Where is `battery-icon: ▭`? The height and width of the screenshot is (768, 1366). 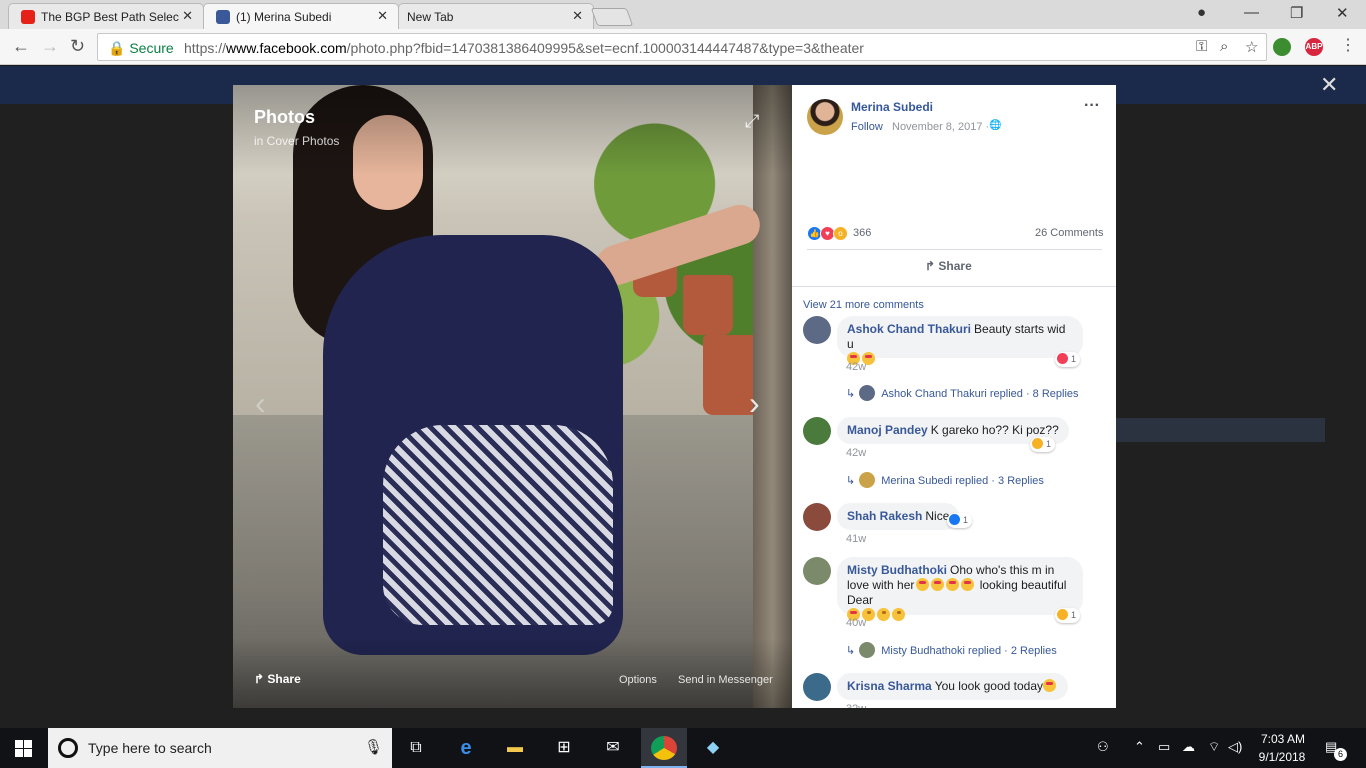
battery-icon: ▭ is located at coordinates (1164, 747).